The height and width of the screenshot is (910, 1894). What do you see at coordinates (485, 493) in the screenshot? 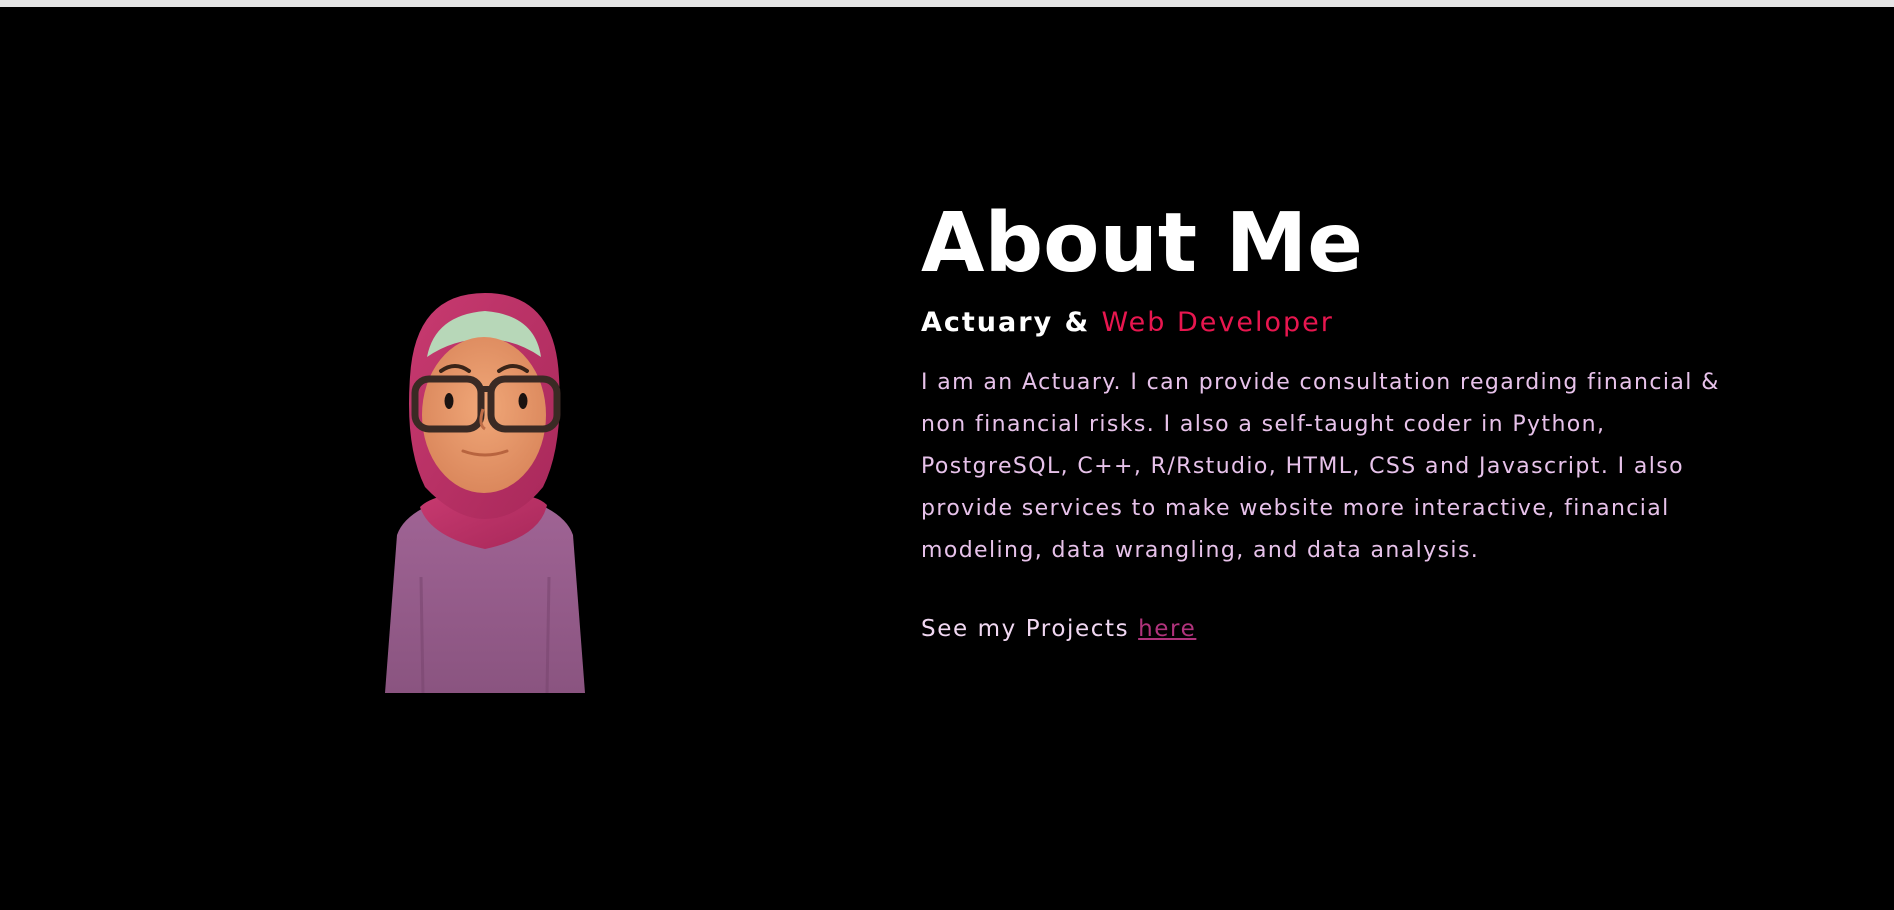
I see `avatar-illustration` at bounding box center [485, 493].